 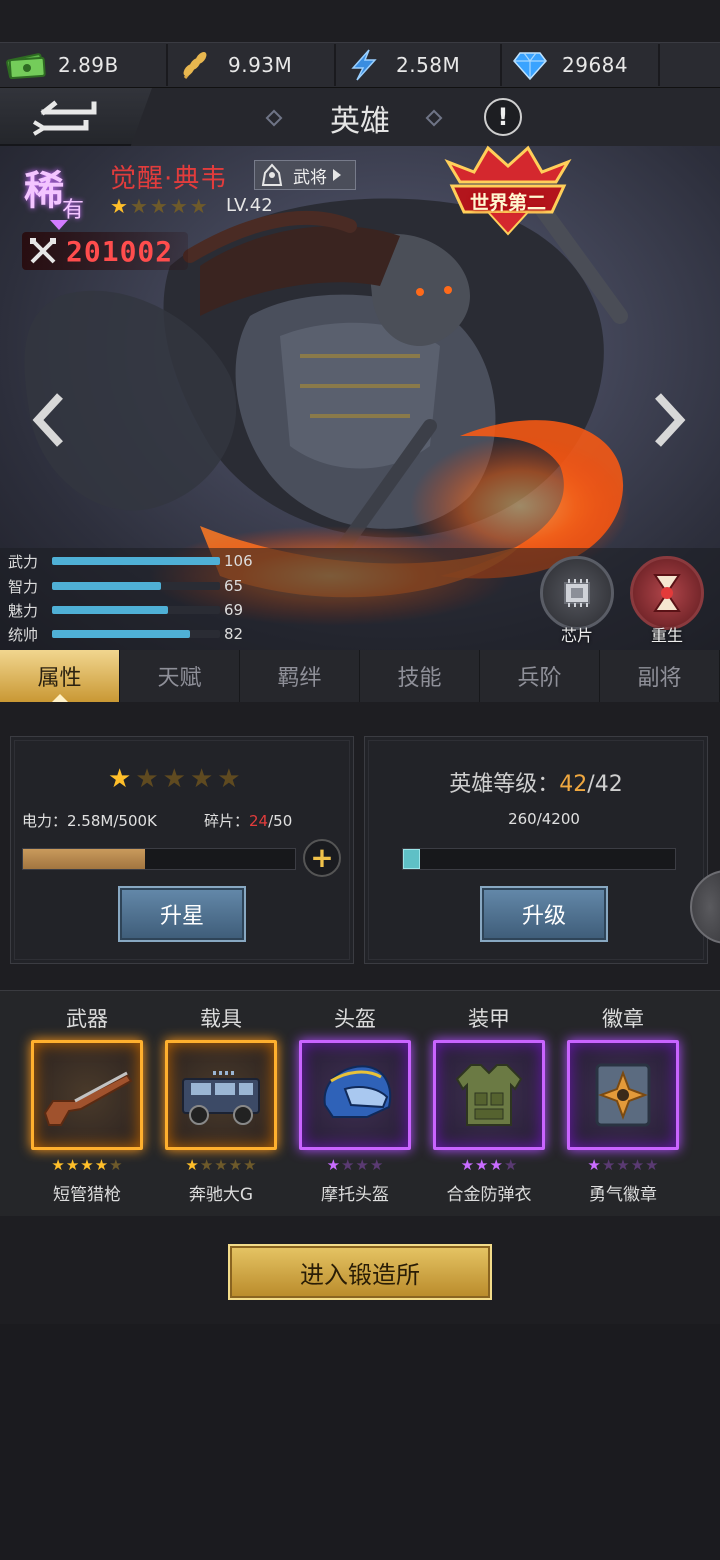 I want to click on food-value: 9.93M, so click(x=260, y=65).